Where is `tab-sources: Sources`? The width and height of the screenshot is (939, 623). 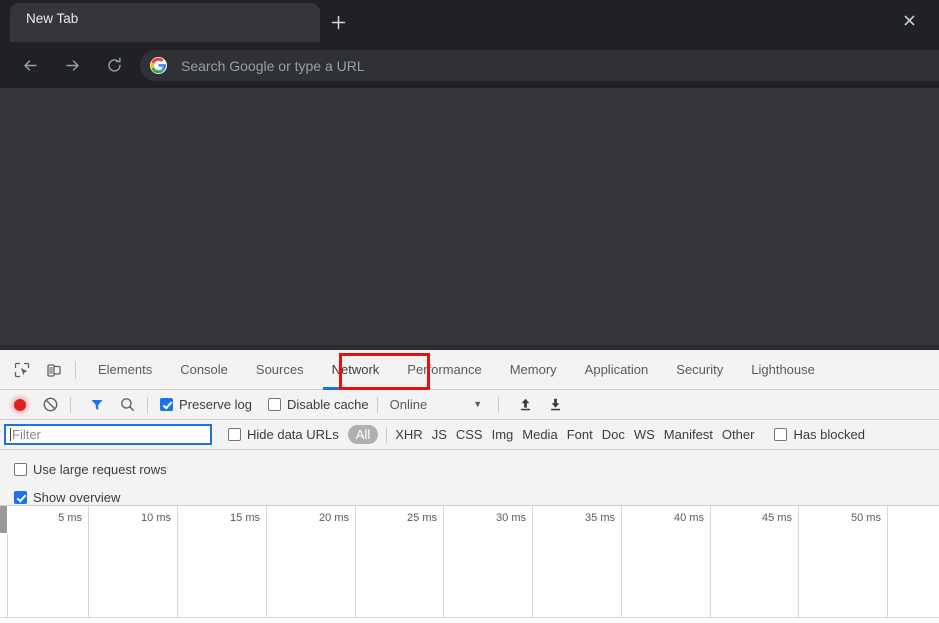
tab-sources: Sources is located at coordinates (280, 370).